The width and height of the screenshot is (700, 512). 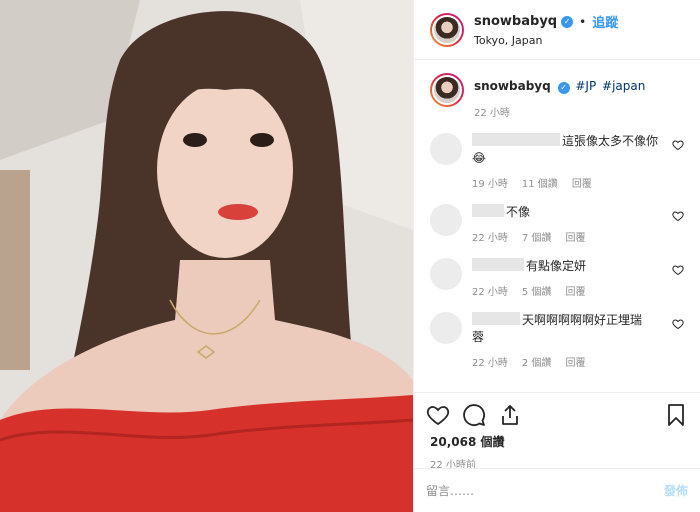 I want to click on bookmark-icon, so click(x=676, y=415).